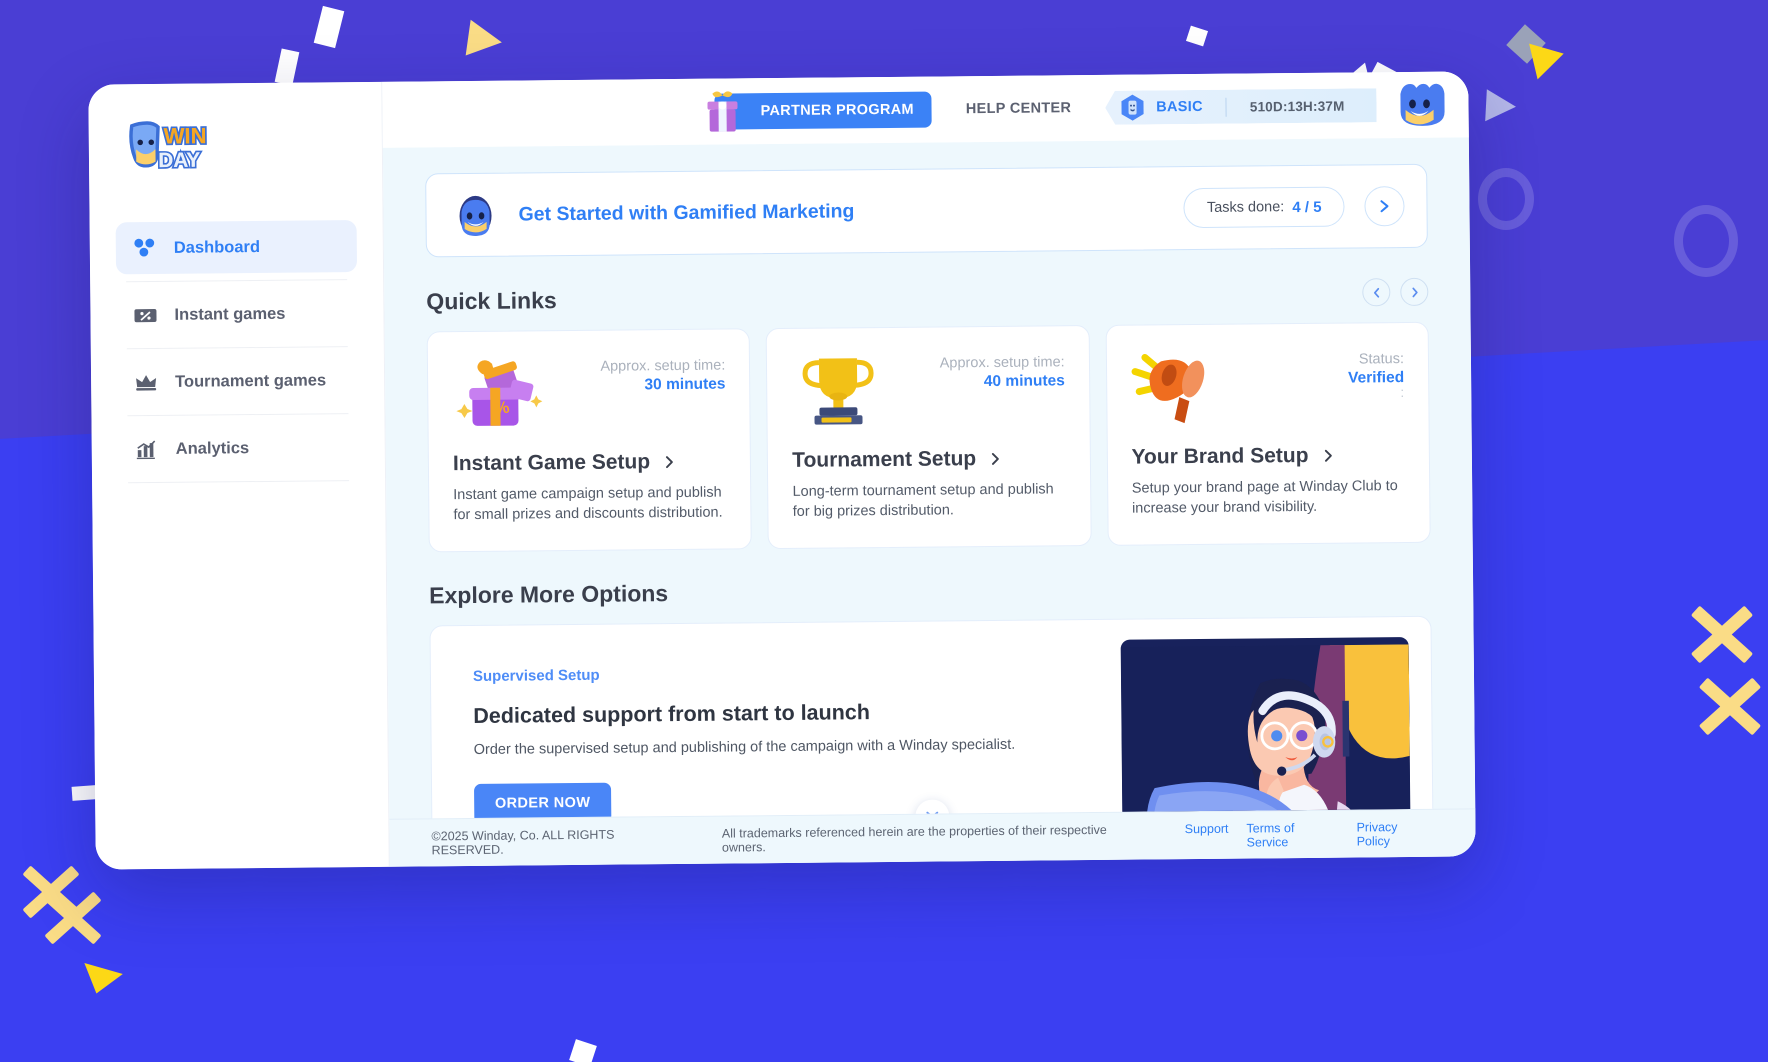  Describe the element at coordinates (1220, 456) in the screenshot. I see `quick-link-card-title: Your Brand Setup` at that location.